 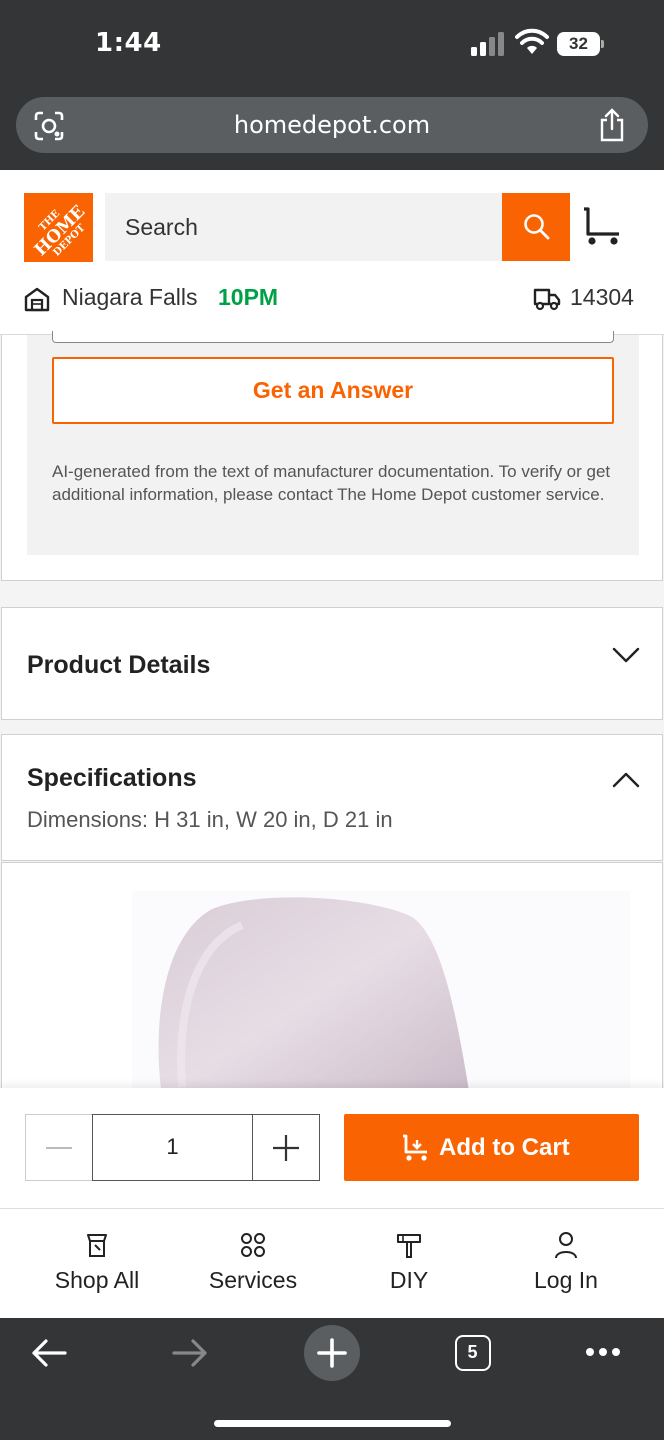 What do you see at coordinates (172, 1147) in the screenshot?
I see `quantity-input: 1` at bounding box center [172, 1147].